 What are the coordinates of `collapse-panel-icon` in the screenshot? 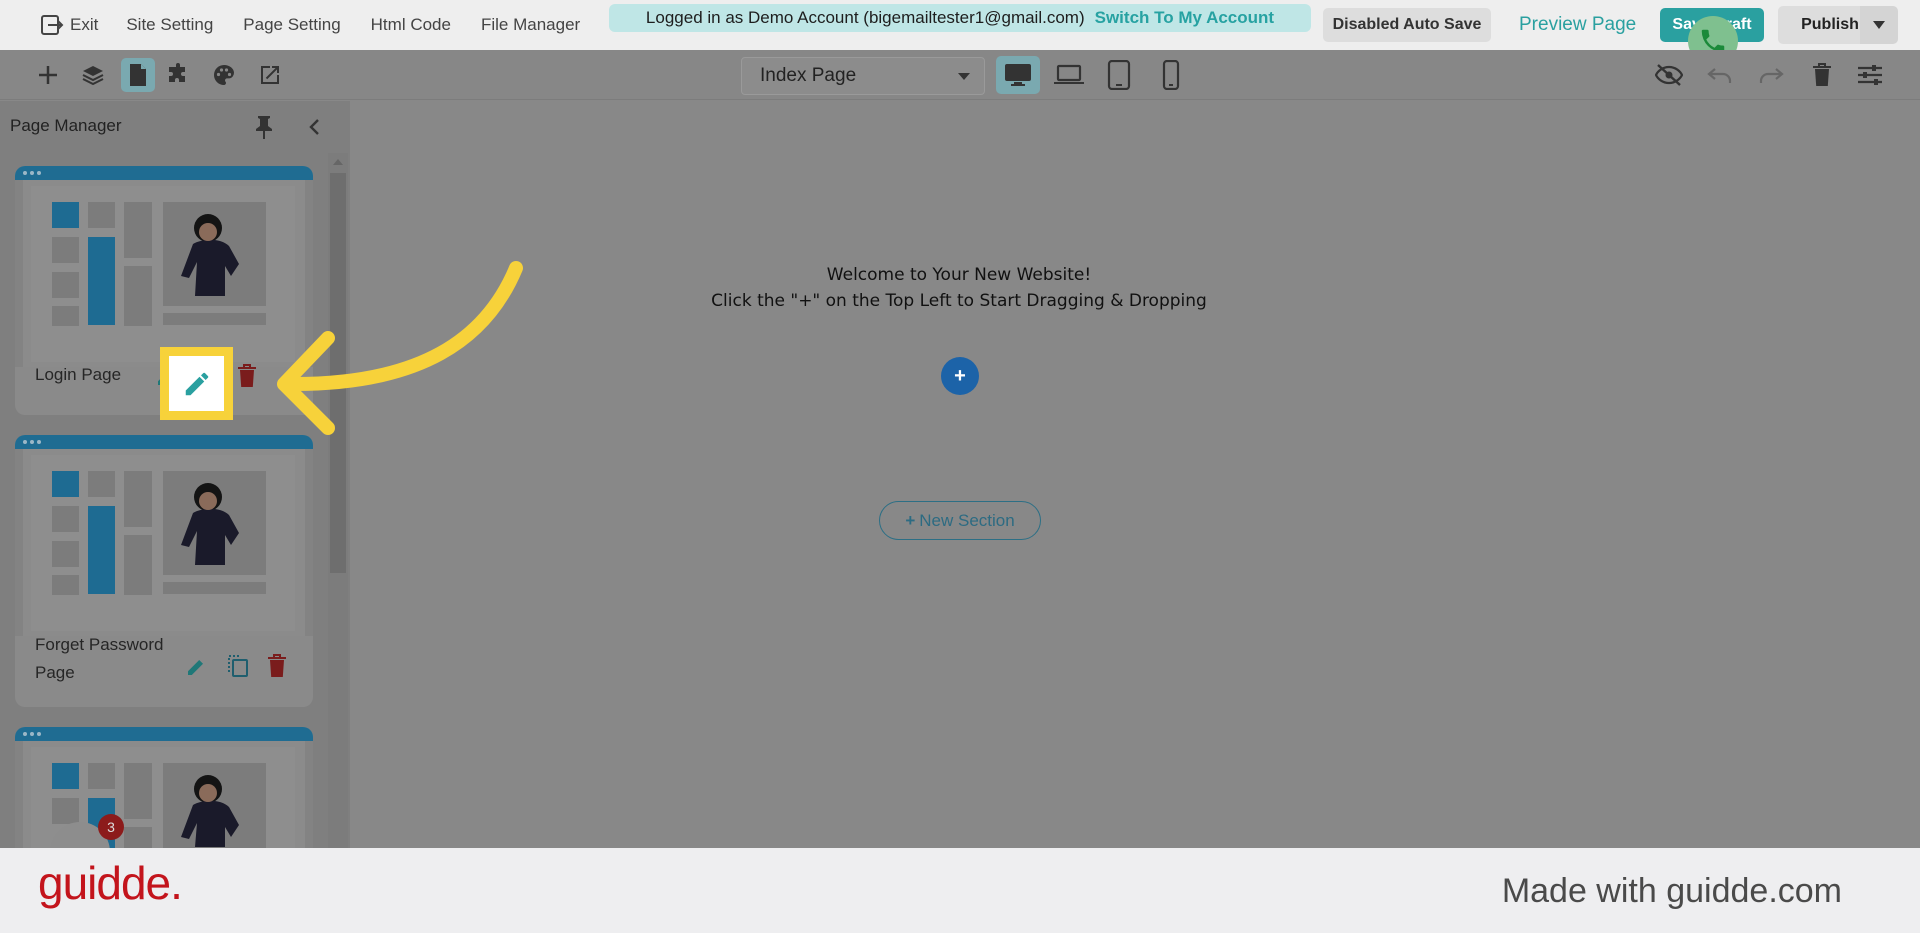 It's located at (314, 127).